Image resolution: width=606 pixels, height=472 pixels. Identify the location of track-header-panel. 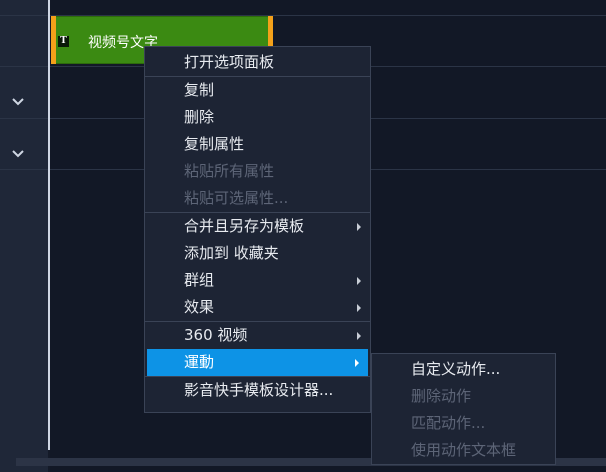
(24, 236).